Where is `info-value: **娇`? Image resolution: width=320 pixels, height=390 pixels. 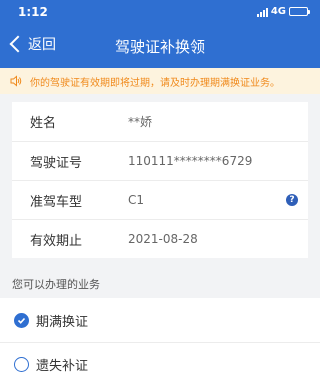 info-value: **娇 is located at coordinates (140, 122).